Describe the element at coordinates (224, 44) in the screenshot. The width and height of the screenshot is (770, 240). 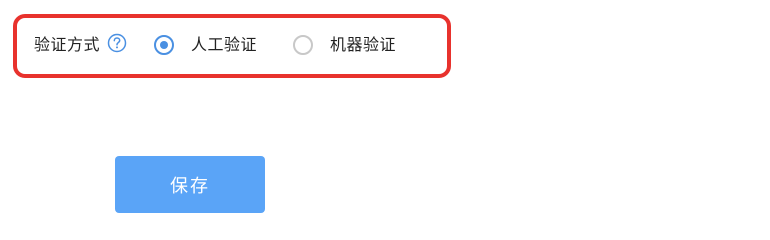
I see `radio-manual-label: 人工验证` at that location.